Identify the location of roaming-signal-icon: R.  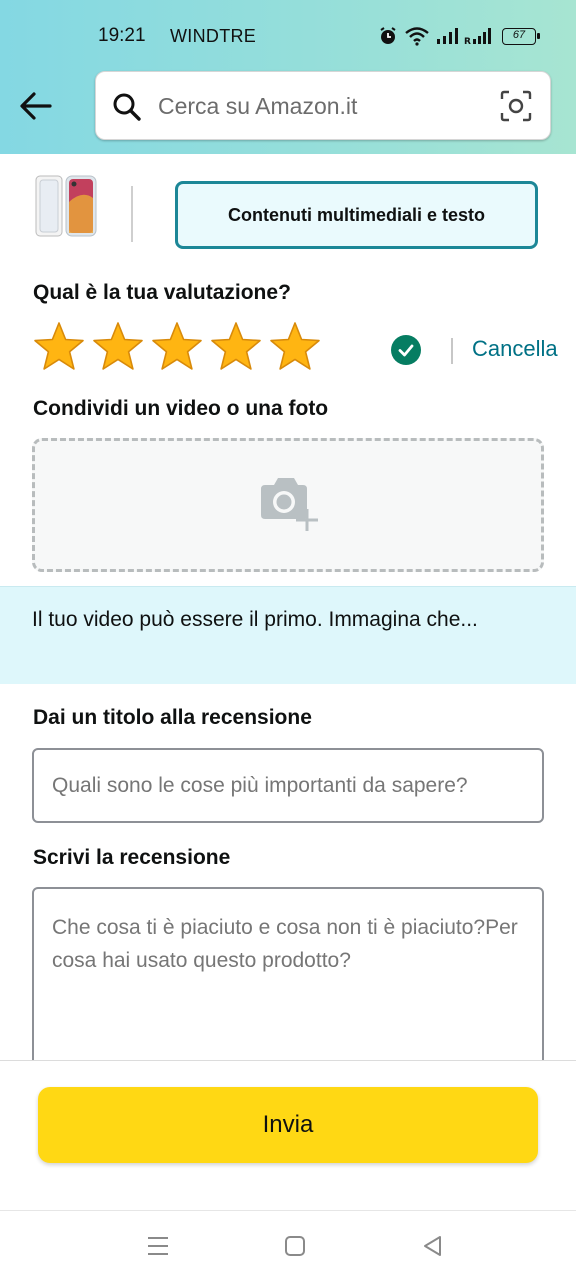
(477, 36).